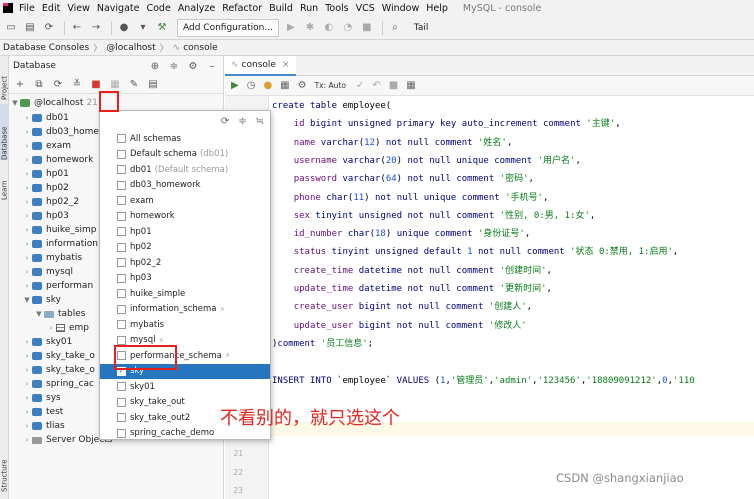 This screenshot has height=499, width=754. What do you see at coordinates (155, 66) in the screenshot?
I see `globe-icon: ⊕` at bounding box center [155, 66].